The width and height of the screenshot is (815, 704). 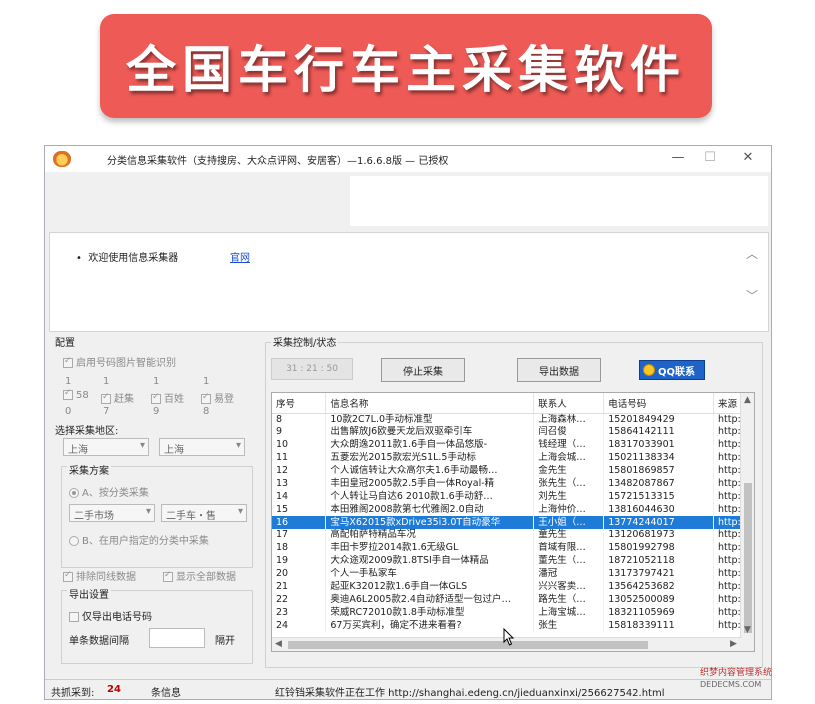 I want to click on export-button: 导出数据, so click(x=559, y=370).